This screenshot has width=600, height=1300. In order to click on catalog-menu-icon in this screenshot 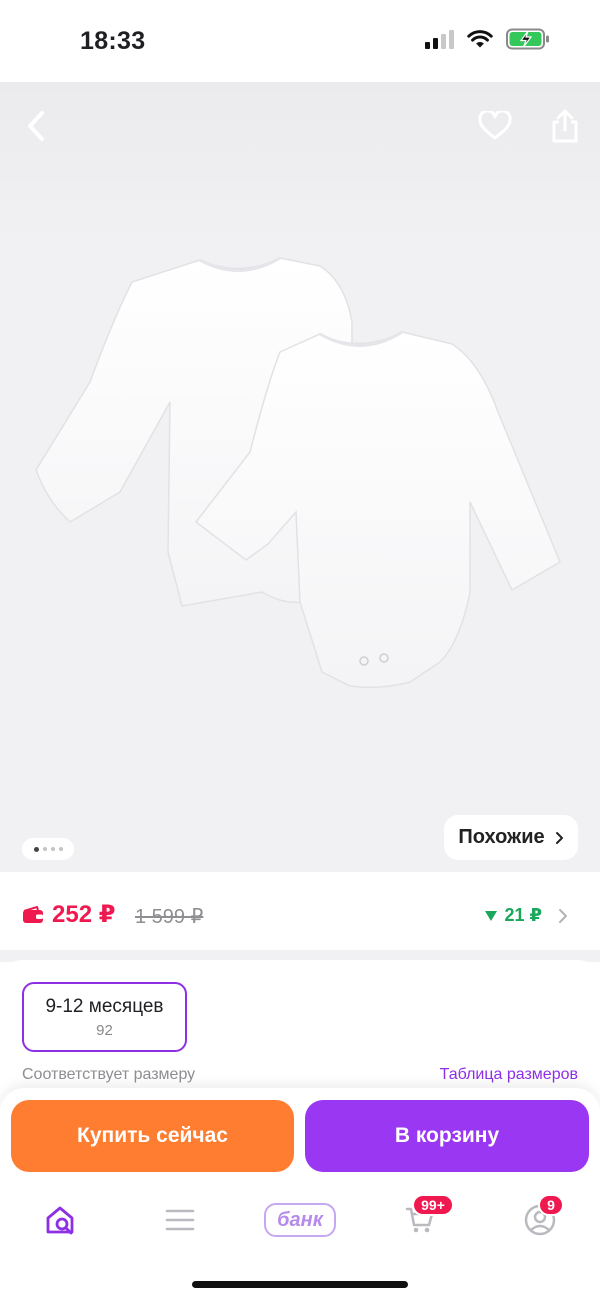, I will do `click(180, 1220)`.